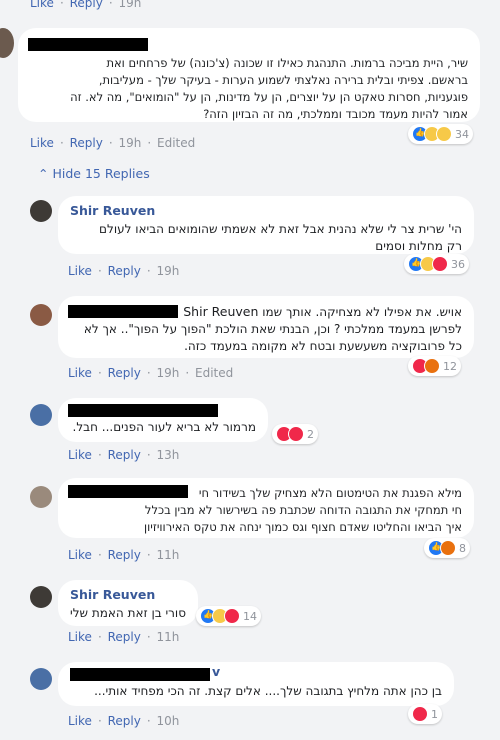 The image size is (500, 740). I want to click on reply-text: סורי בן זאת האמת שלי, so click(128, 613).